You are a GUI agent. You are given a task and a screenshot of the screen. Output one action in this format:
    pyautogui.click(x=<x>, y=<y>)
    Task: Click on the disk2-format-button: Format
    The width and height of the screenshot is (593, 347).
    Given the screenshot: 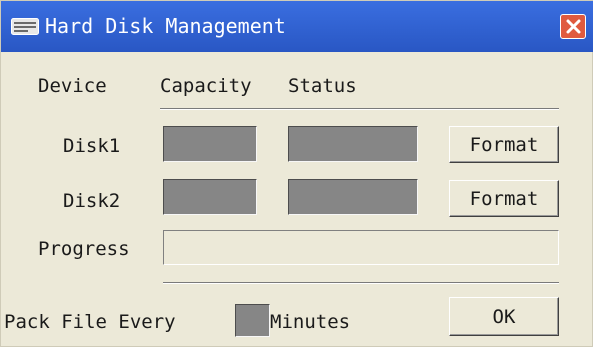 What is the action you would take?
    pyautogui.click(x=504, y=198)
    